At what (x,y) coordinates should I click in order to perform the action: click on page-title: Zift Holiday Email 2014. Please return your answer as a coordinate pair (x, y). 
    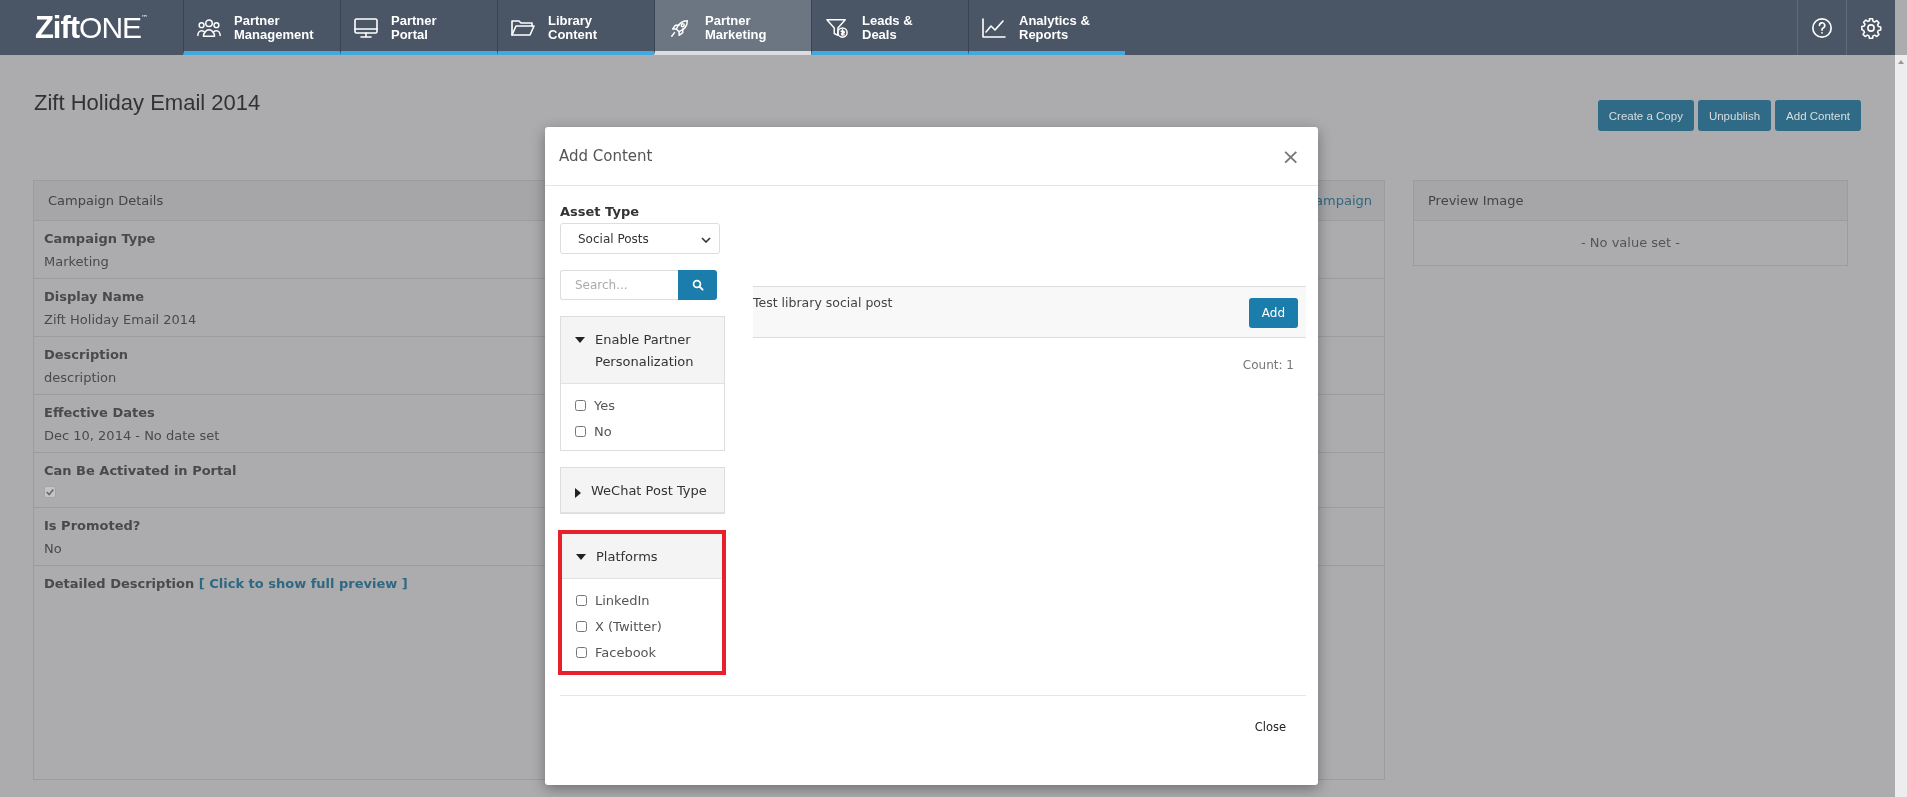
    Looking at the image, I should click on (147, 103).